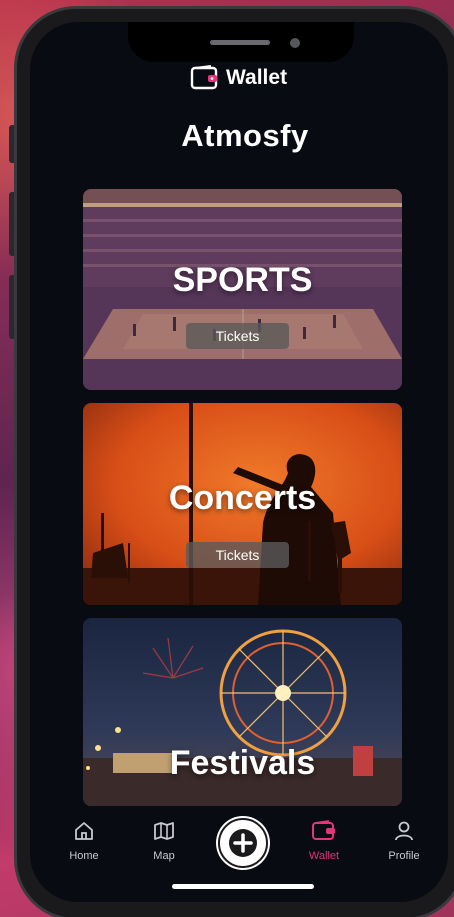 The width and height of the screenshot is (454, 917). I want to click on tab-wallet: Wallet, so click(324, 838).